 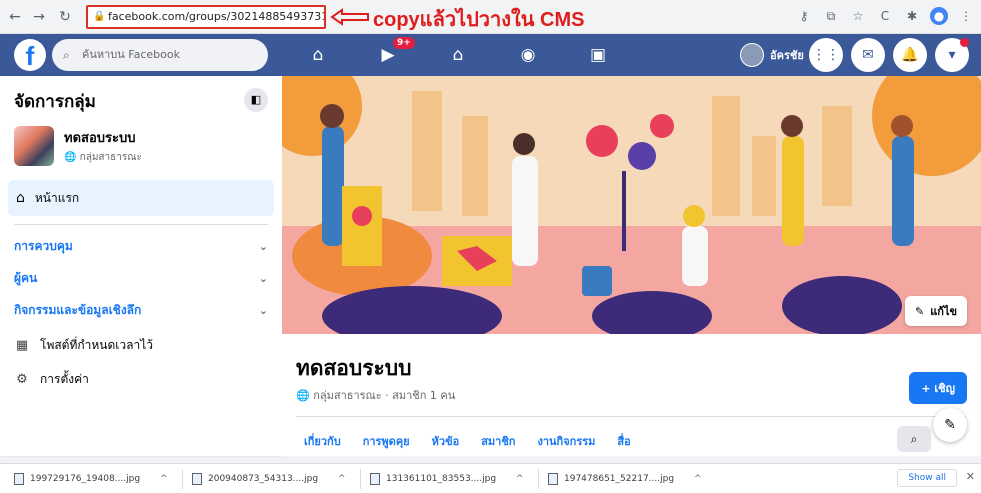 I want to click on main-nav: ⌂ ▶ 9+ ⌂ ◉ ▣, so click(x=458, y=55).